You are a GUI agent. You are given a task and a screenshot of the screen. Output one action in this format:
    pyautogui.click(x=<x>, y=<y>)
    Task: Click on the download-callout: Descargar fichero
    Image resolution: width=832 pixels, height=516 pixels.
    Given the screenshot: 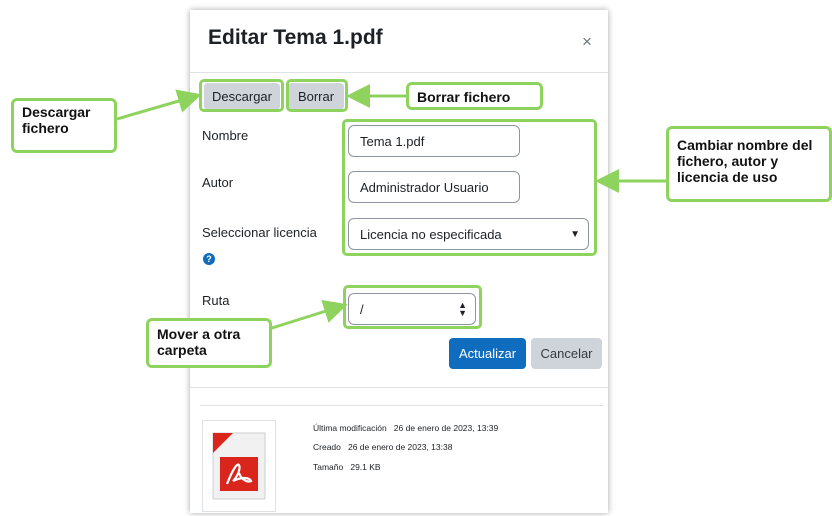 What is the action you would take?
    pyautogui.click(x=64, y=125)
    